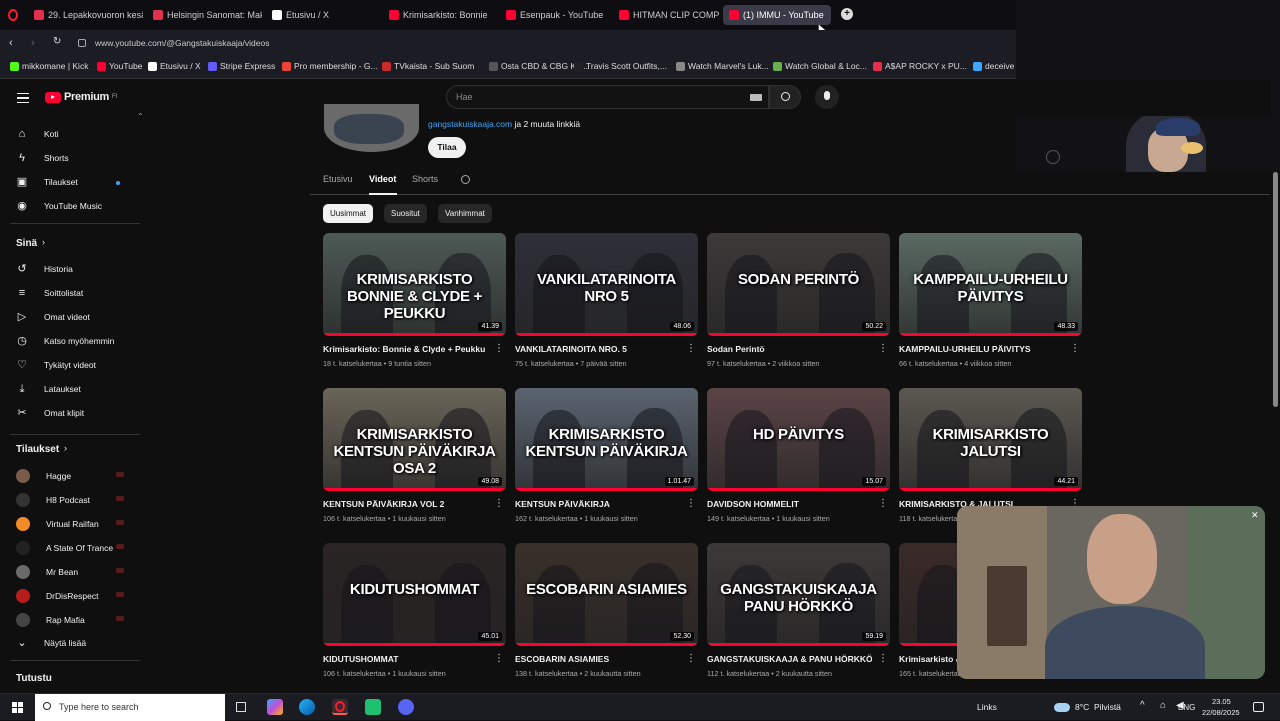 The height and width of the screenshot is (721, 1280). What do you see at coordinates (606, 439) in the screenshot?
I see `video-thumbnail: KRIMISARKISTO KENTSUN PÄIVÄKIRJA 1.01.47` at bounding box center [606, 439].